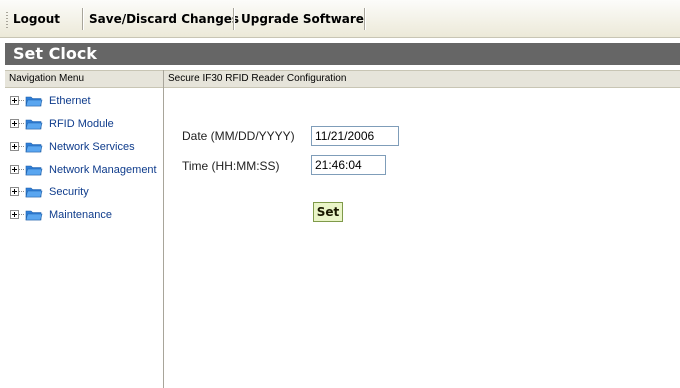 Image resolution: width=680 pixels, height=388 pixels. Describe the element at coordinates (70, 101) in the screenshot. I see `nav-item-label: Ethernet` at that location.